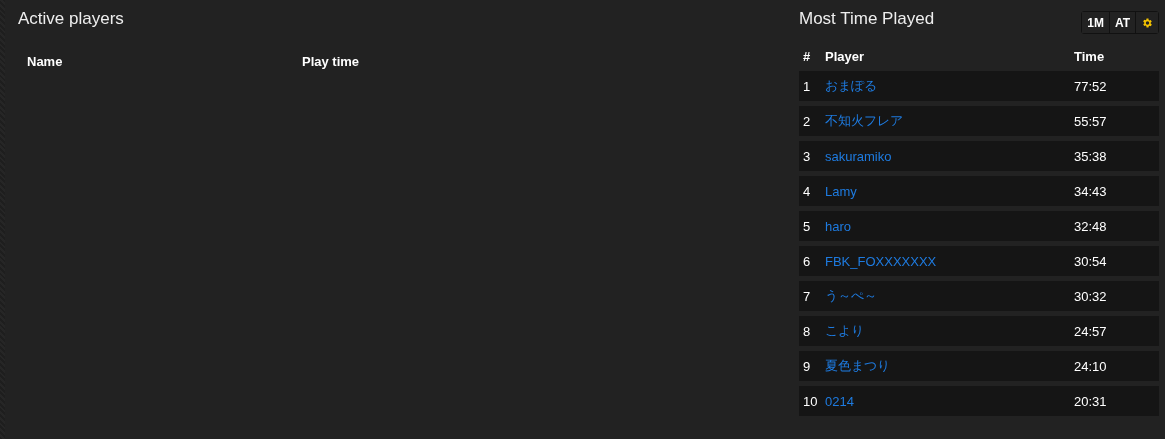  Describe the element at coordinates (807, 191) in the screenshot. I see `rank-cell-text: 4` at that location.